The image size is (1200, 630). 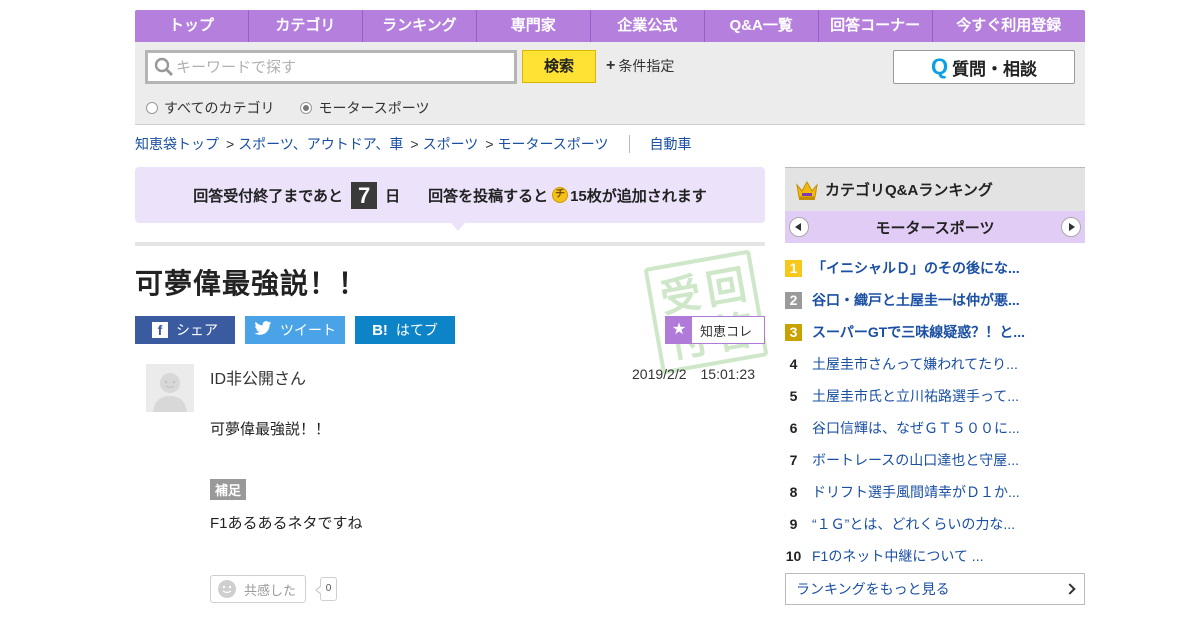 I want to click on twitter-icon, so click(x=263, y=330).